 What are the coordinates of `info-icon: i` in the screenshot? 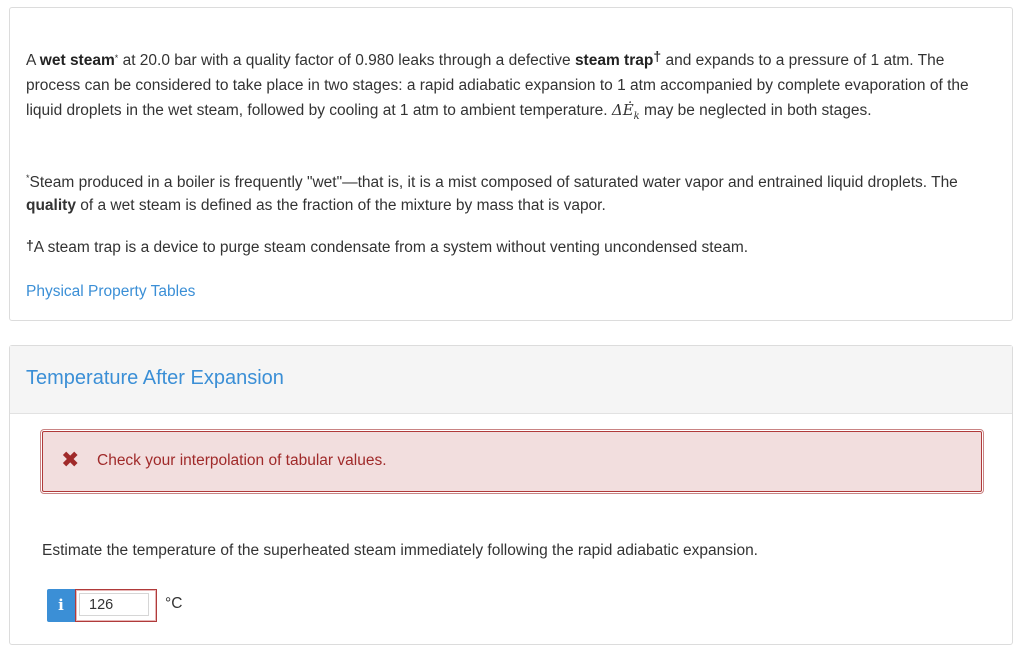 It's located at (61, 605).